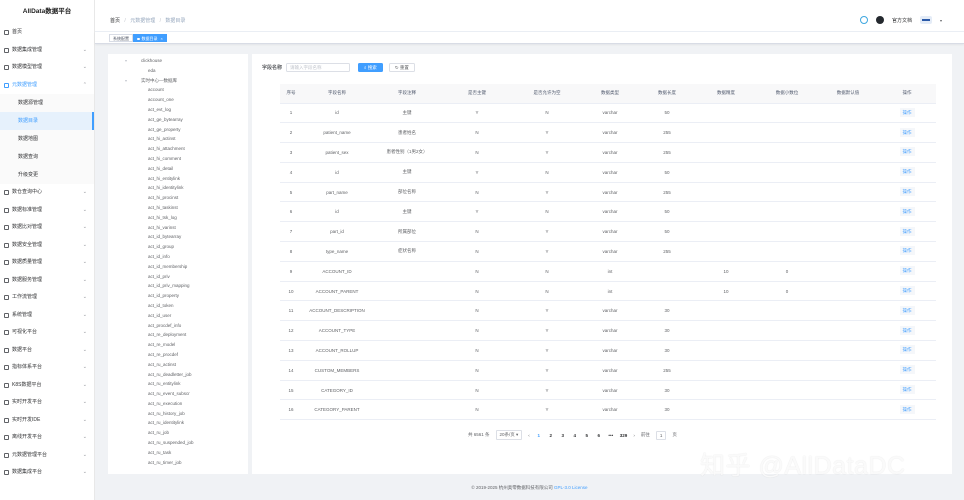 This screenshot has height=500, width=964. I want to click on tree-node: act_hi_comment, so click(178, 159).